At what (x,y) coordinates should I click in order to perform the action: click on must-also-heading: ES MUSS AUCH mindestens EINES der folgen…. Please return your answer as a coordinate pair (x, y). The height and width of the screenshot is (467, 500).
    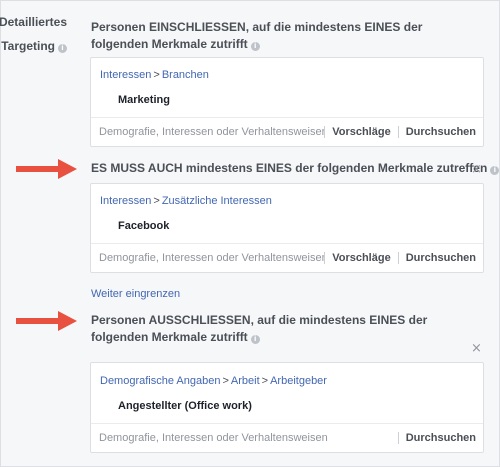
    Looking at the image, I should click on (295, 168).